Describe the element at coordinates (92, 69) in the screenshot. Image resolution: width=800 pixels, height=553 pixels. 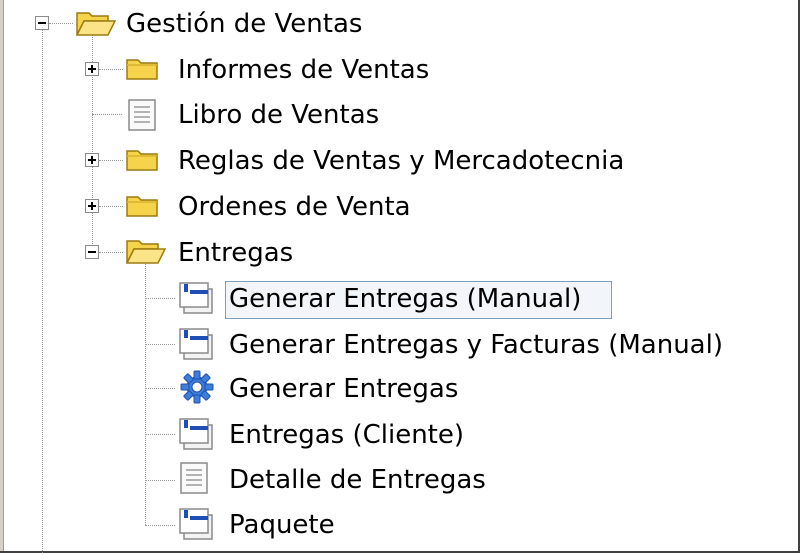
I see `expand-toggle-informes-de-ventas` at that location.